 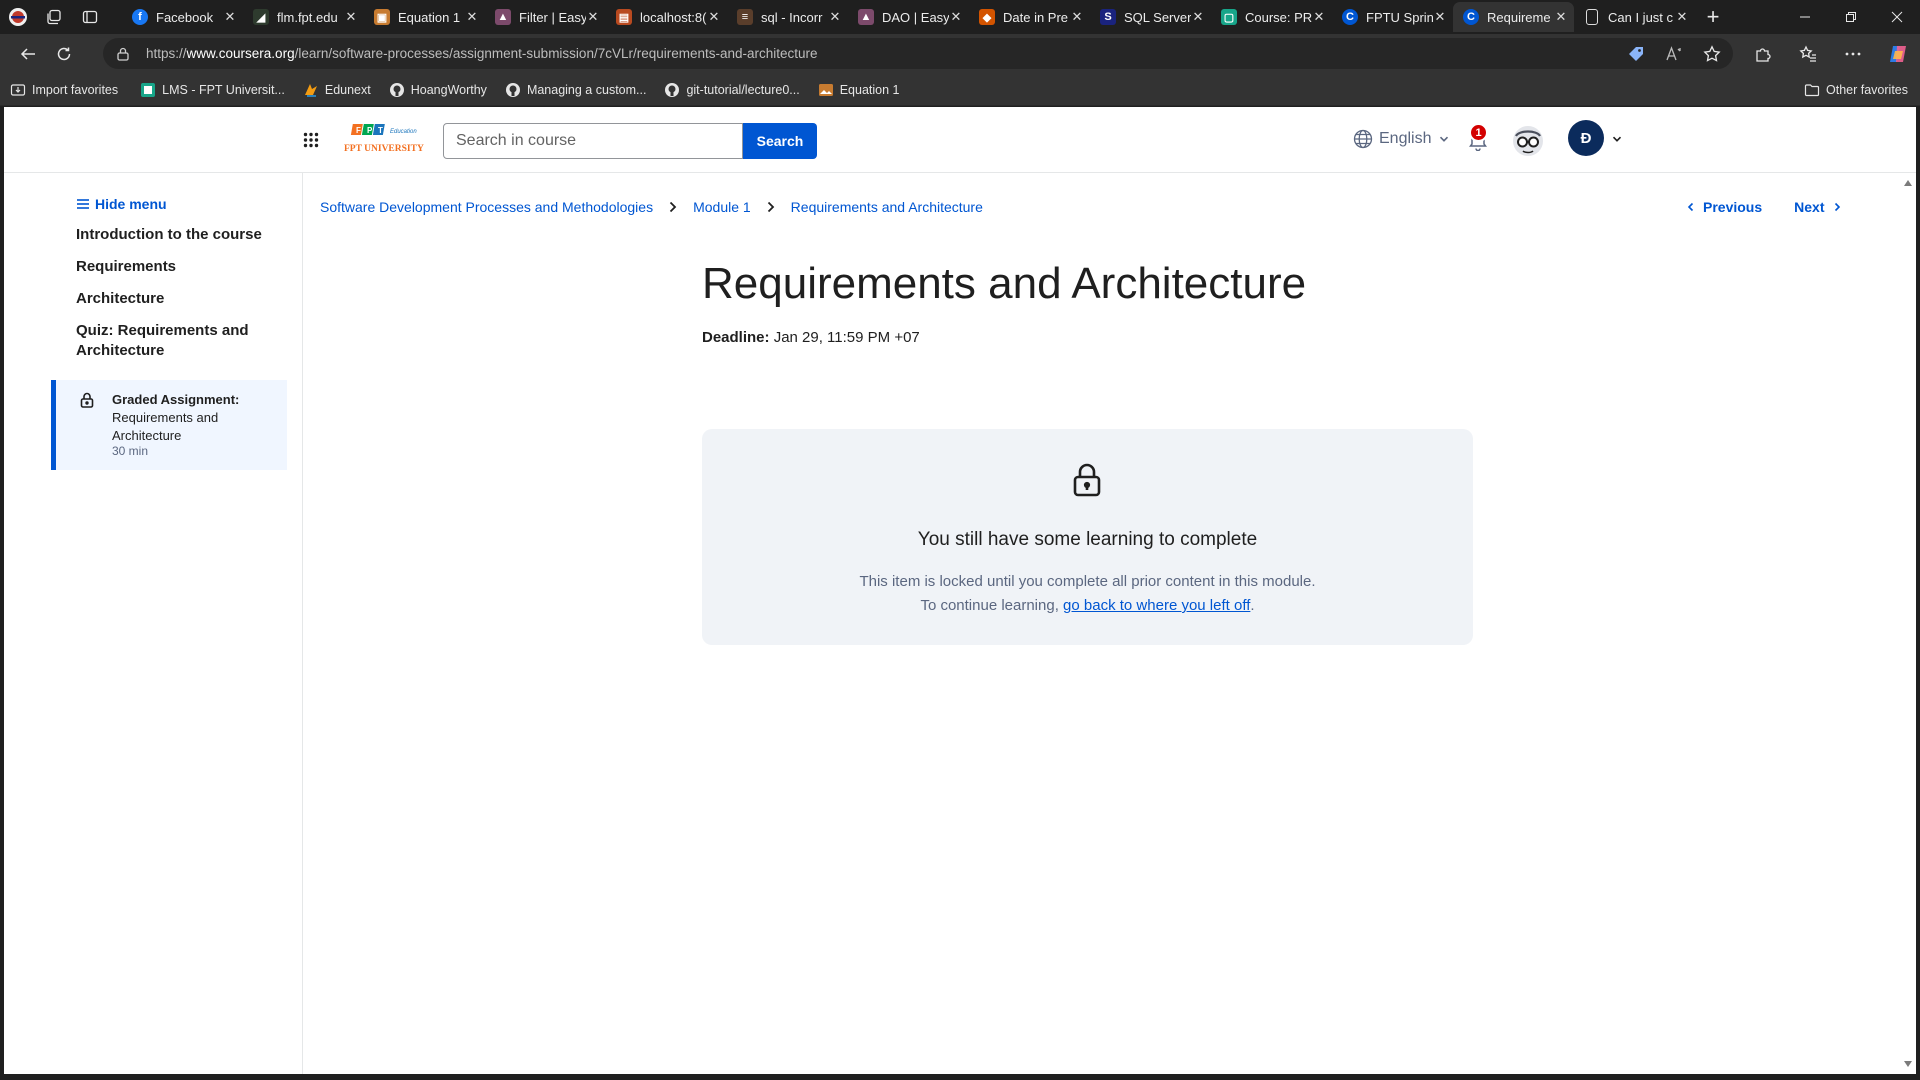 I want to click on favorites-button, so click(x=1807, y=54).